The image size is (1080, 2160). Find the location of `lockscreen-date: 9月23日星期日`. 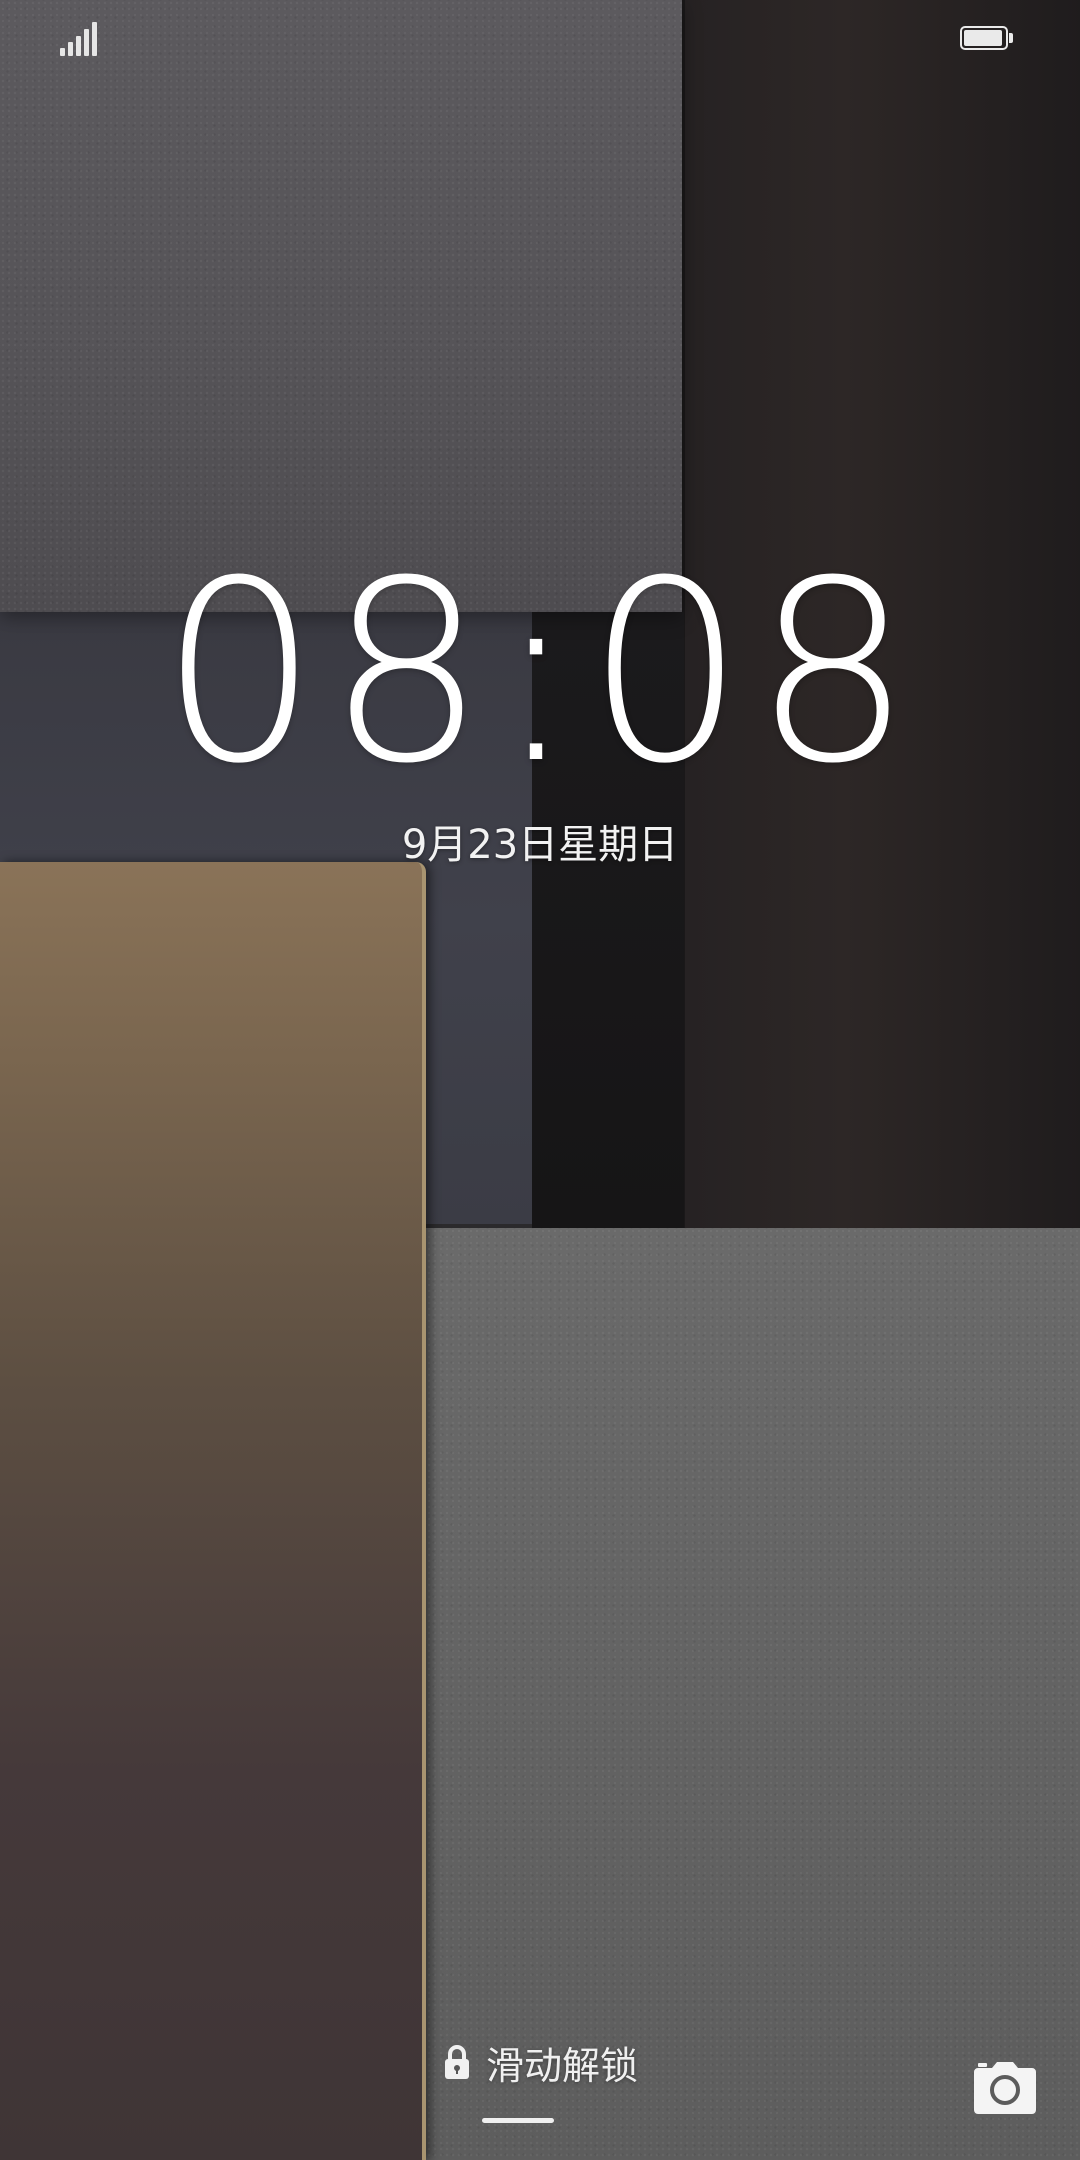

lockscreen-date: 9月23日星期日 is located at coordinates (540, 845).